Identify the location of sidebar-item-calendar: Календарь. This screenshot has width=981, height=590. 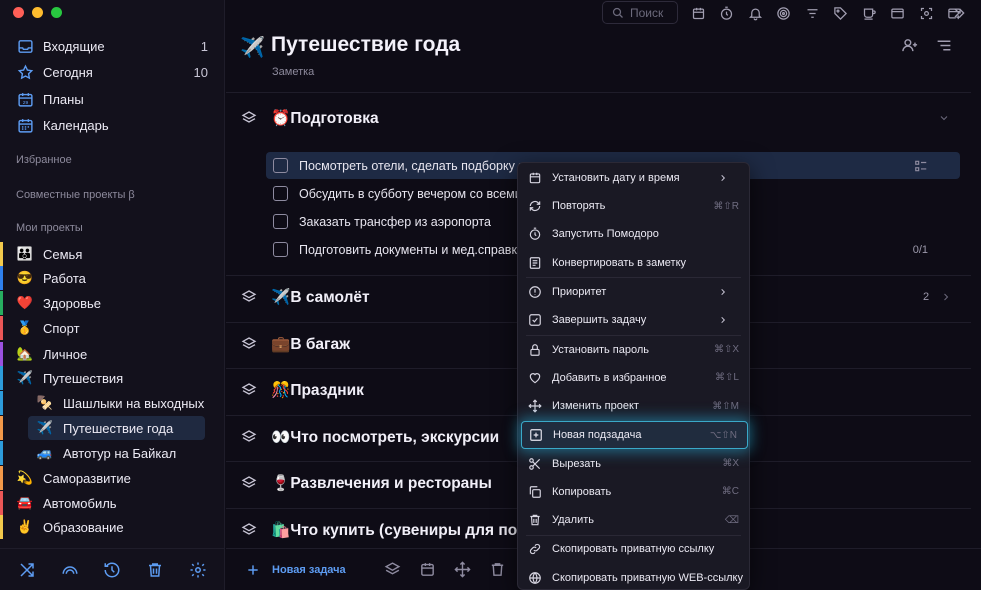
(112, 125).